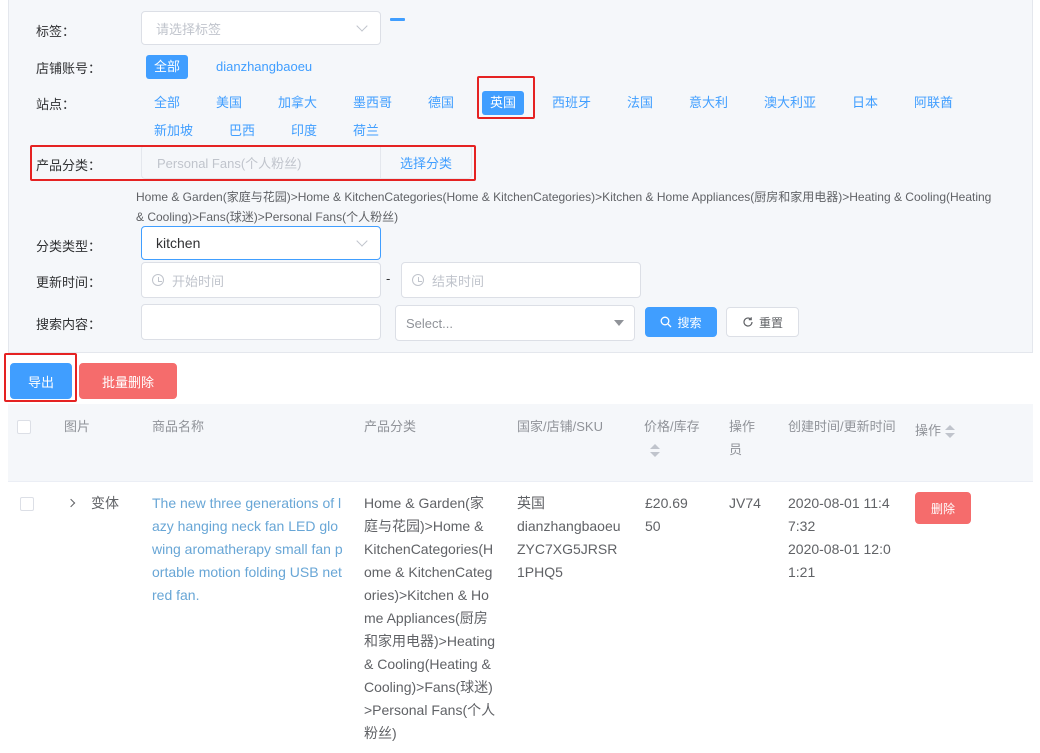  What do you see at coordinates (27, 504) in the screenshot?
I see `row-checkbox` at bounding box center [27, 504].